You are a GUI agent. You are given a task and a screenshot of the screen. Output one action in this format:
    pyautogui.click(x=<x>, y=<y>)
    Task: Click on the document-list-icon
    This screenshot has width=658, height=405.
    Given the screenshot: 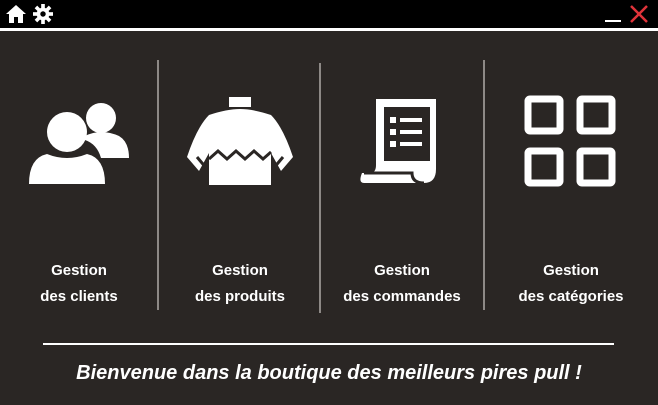 What is the action you would take?
    pyautogui.click(x=402, y=141)
    